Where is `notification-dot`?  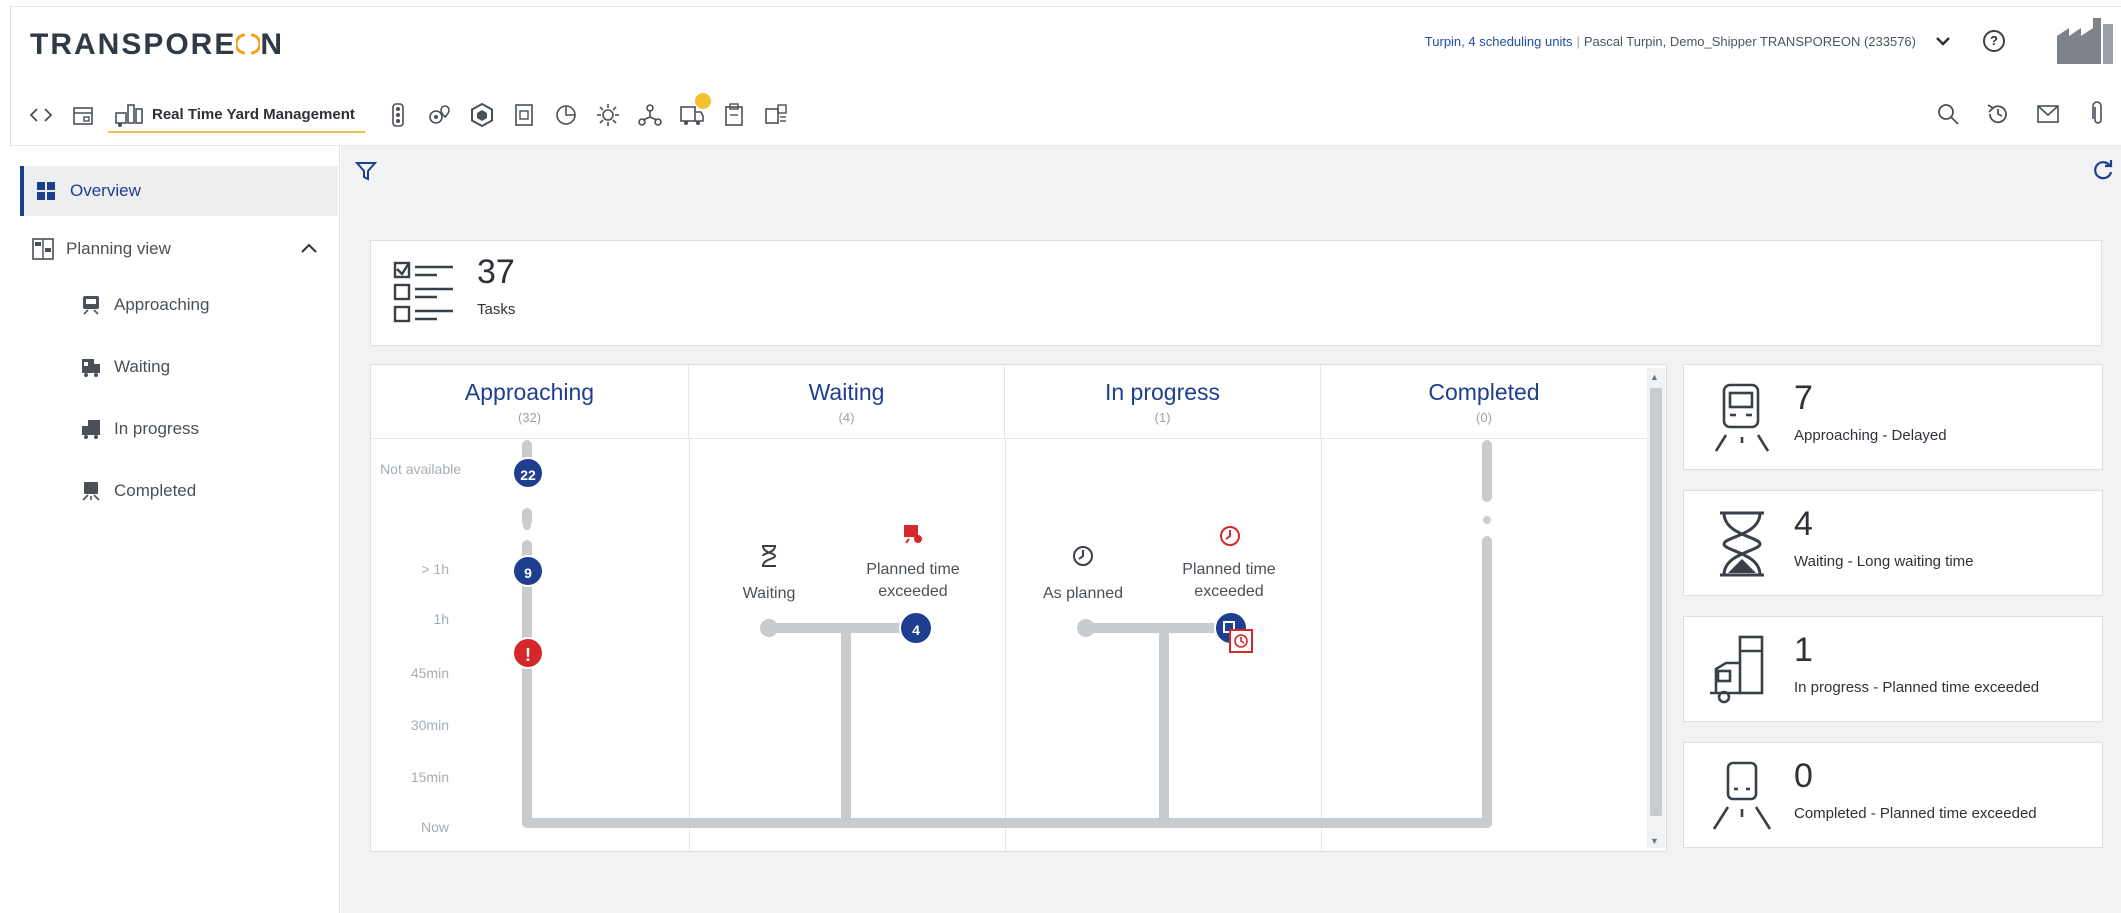
notification-dot is located at coordinates (702, 101).